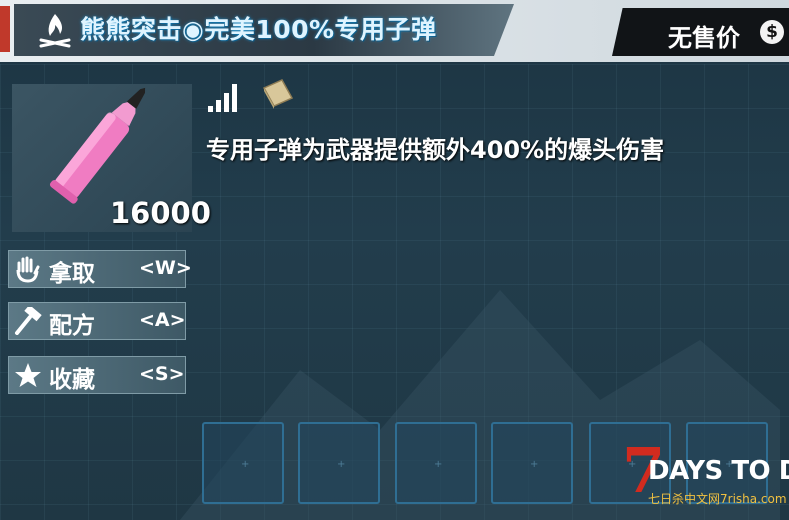 The width and height of the screenshot is (789, 520). What do you see at coordinates (97, 321) in the screenshot?
I see `recipe-button: 配方 <A>` at bounding box center [97, 321].